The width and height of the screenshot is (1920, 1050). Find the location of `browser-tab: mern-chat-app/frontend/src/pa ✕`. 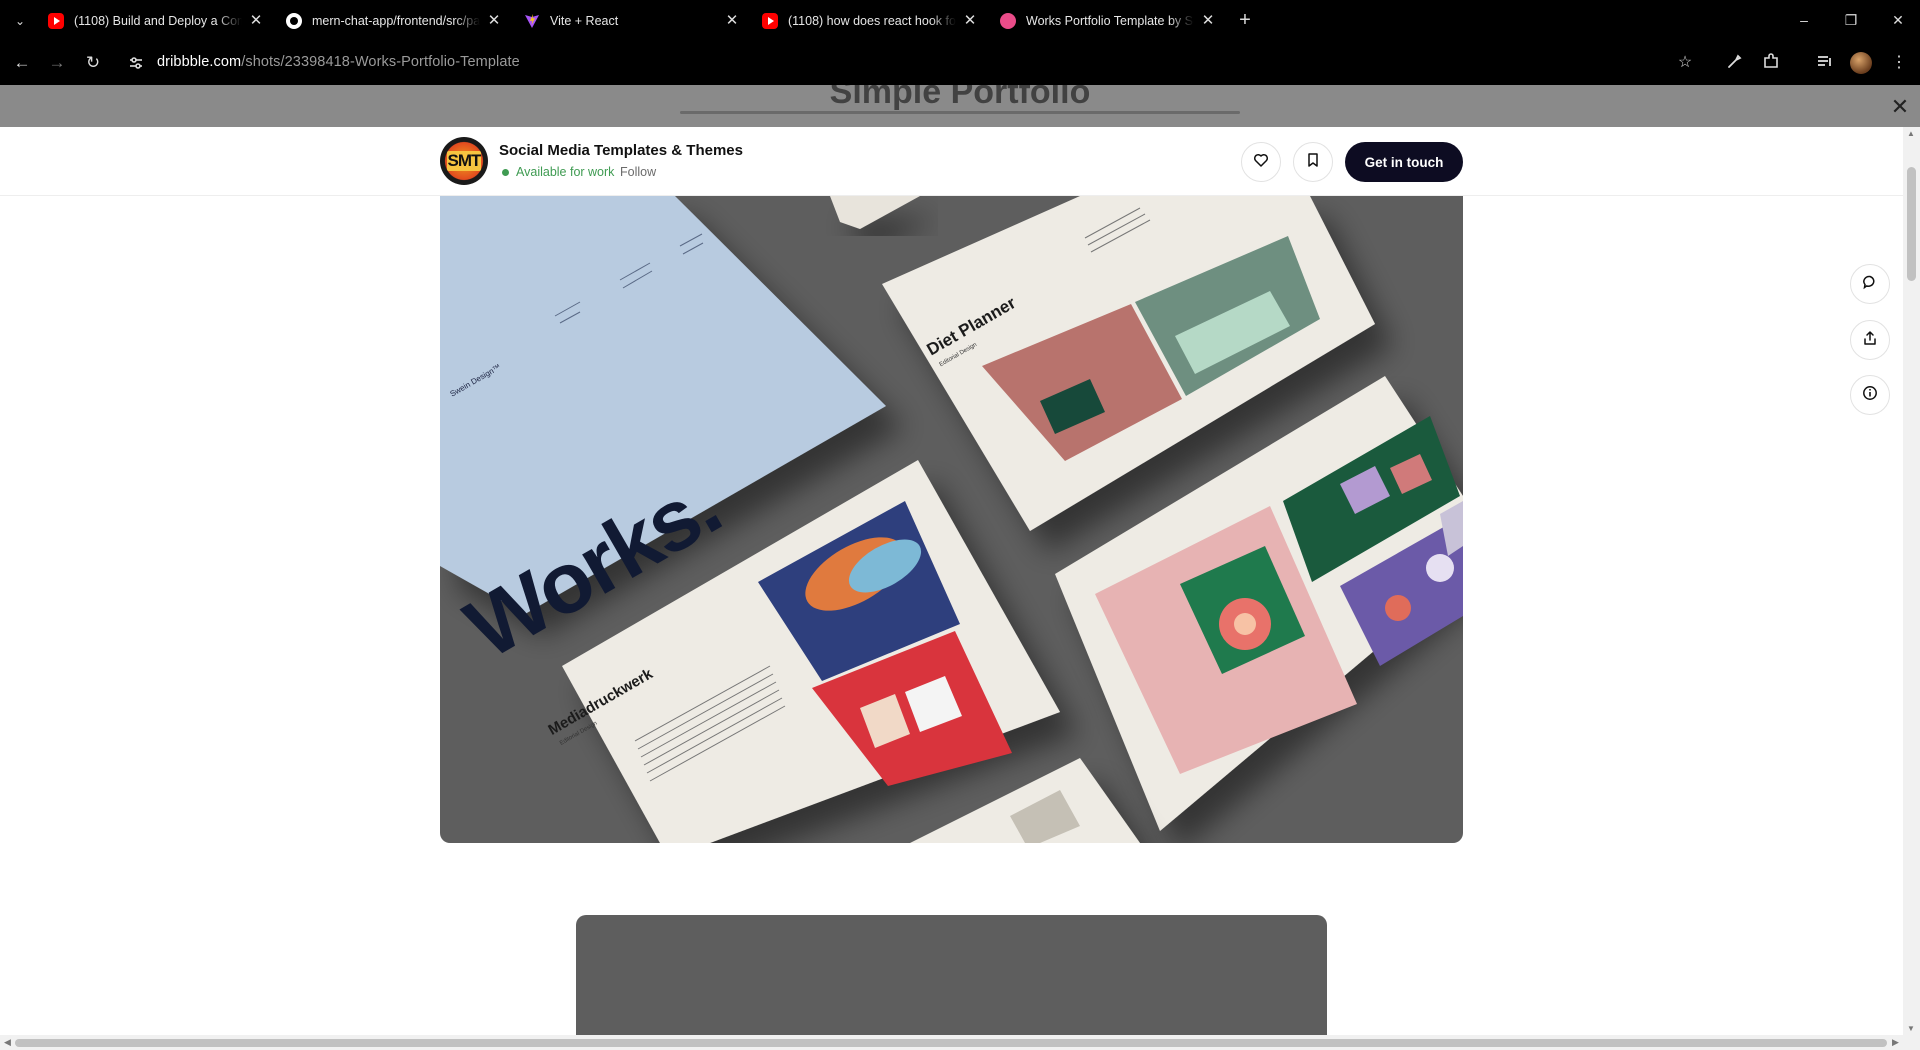

browser-tab: mern-chat-app/frontend/src/pa ✕ is located at coordinates (394, 21).